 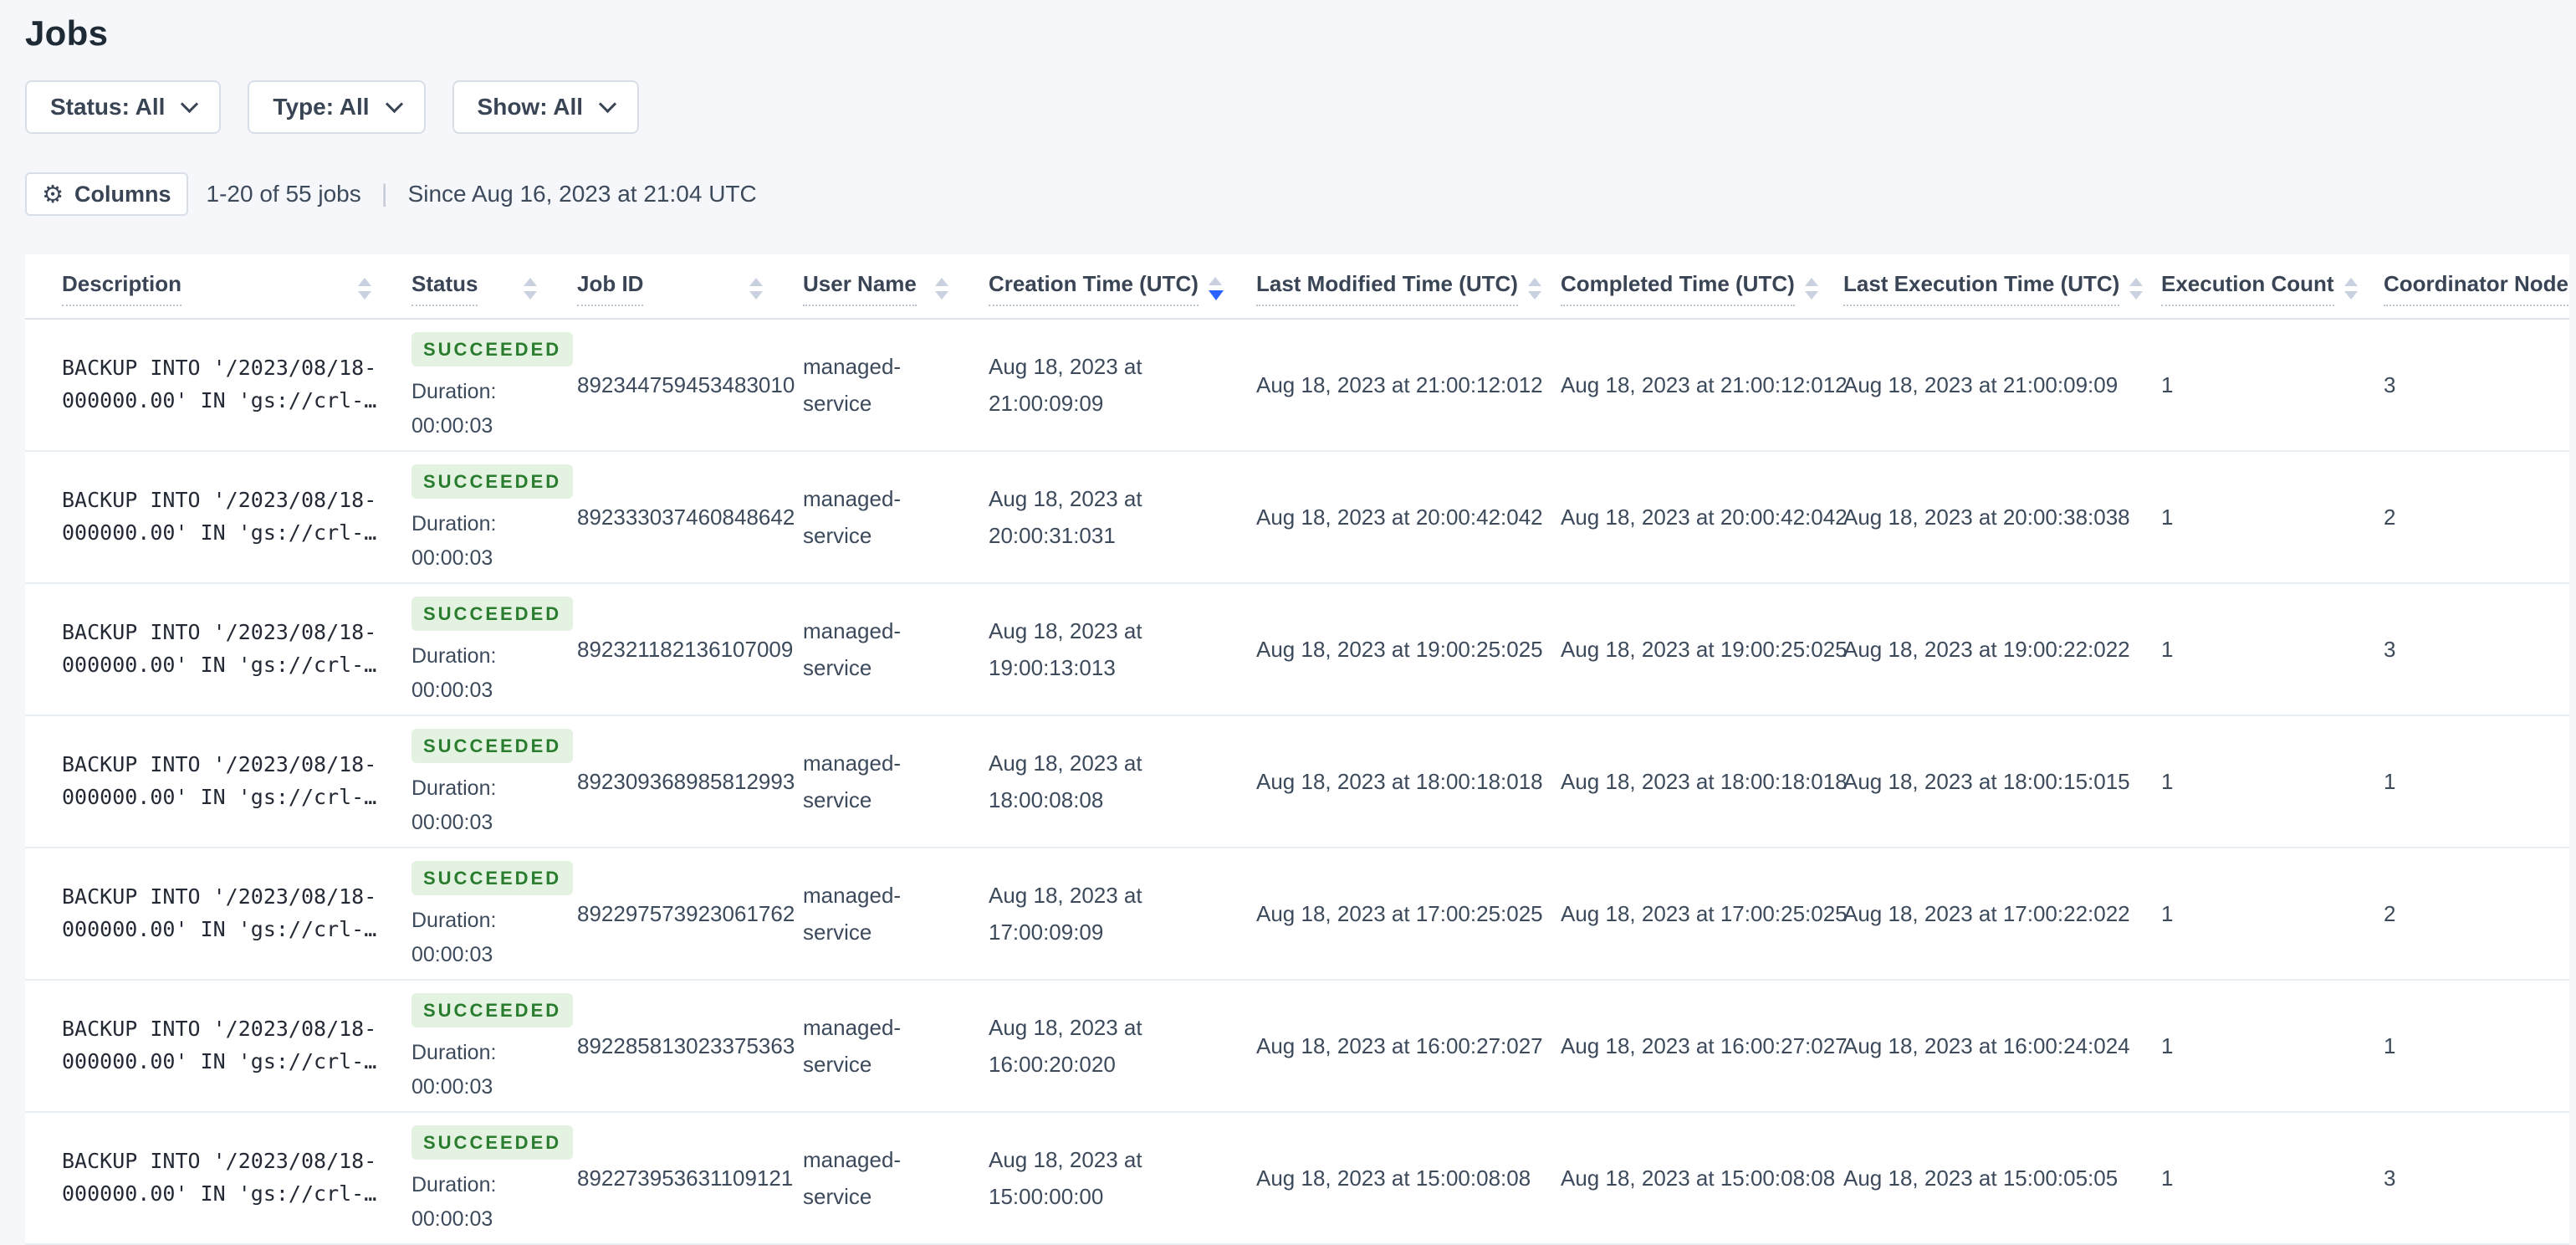 What do you see at coordinates (2002, 517) in the screenshot?
I see `last-execution-cell: Aug 18, 2023 at 20:00:38:038` at bounding box center [2002, 517].